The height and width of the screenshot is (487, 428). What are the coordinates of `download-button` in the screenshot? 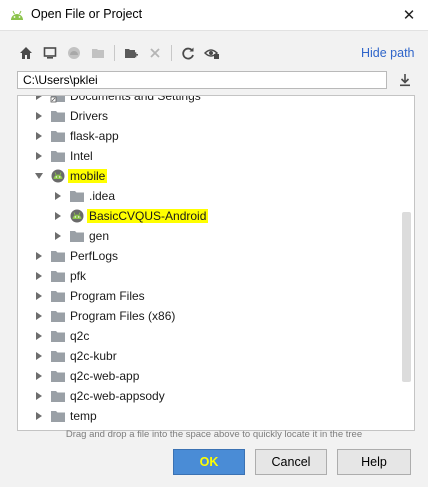 It's located at (405, 80).